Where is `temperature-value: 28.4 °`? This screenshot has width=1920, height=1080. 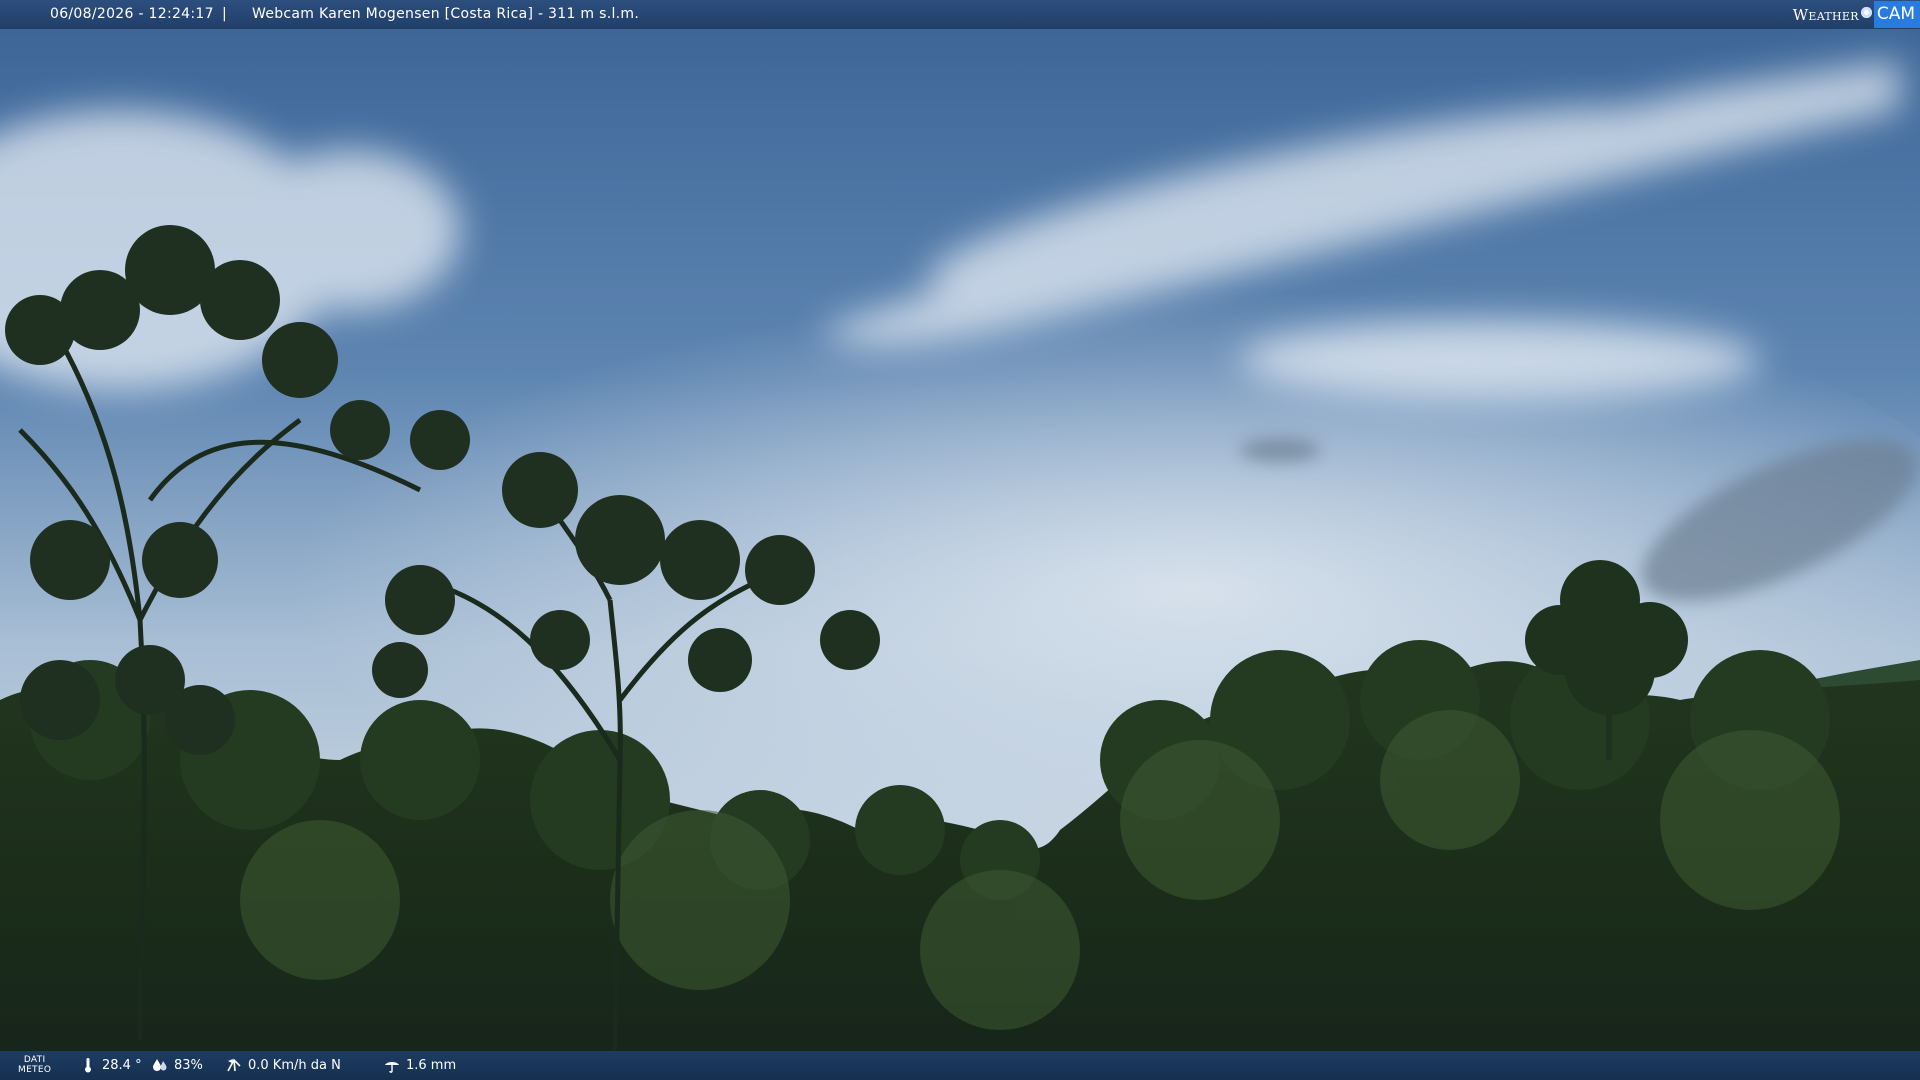
temperature-value: 28.4 ° is located at coordinates (122, 1065).